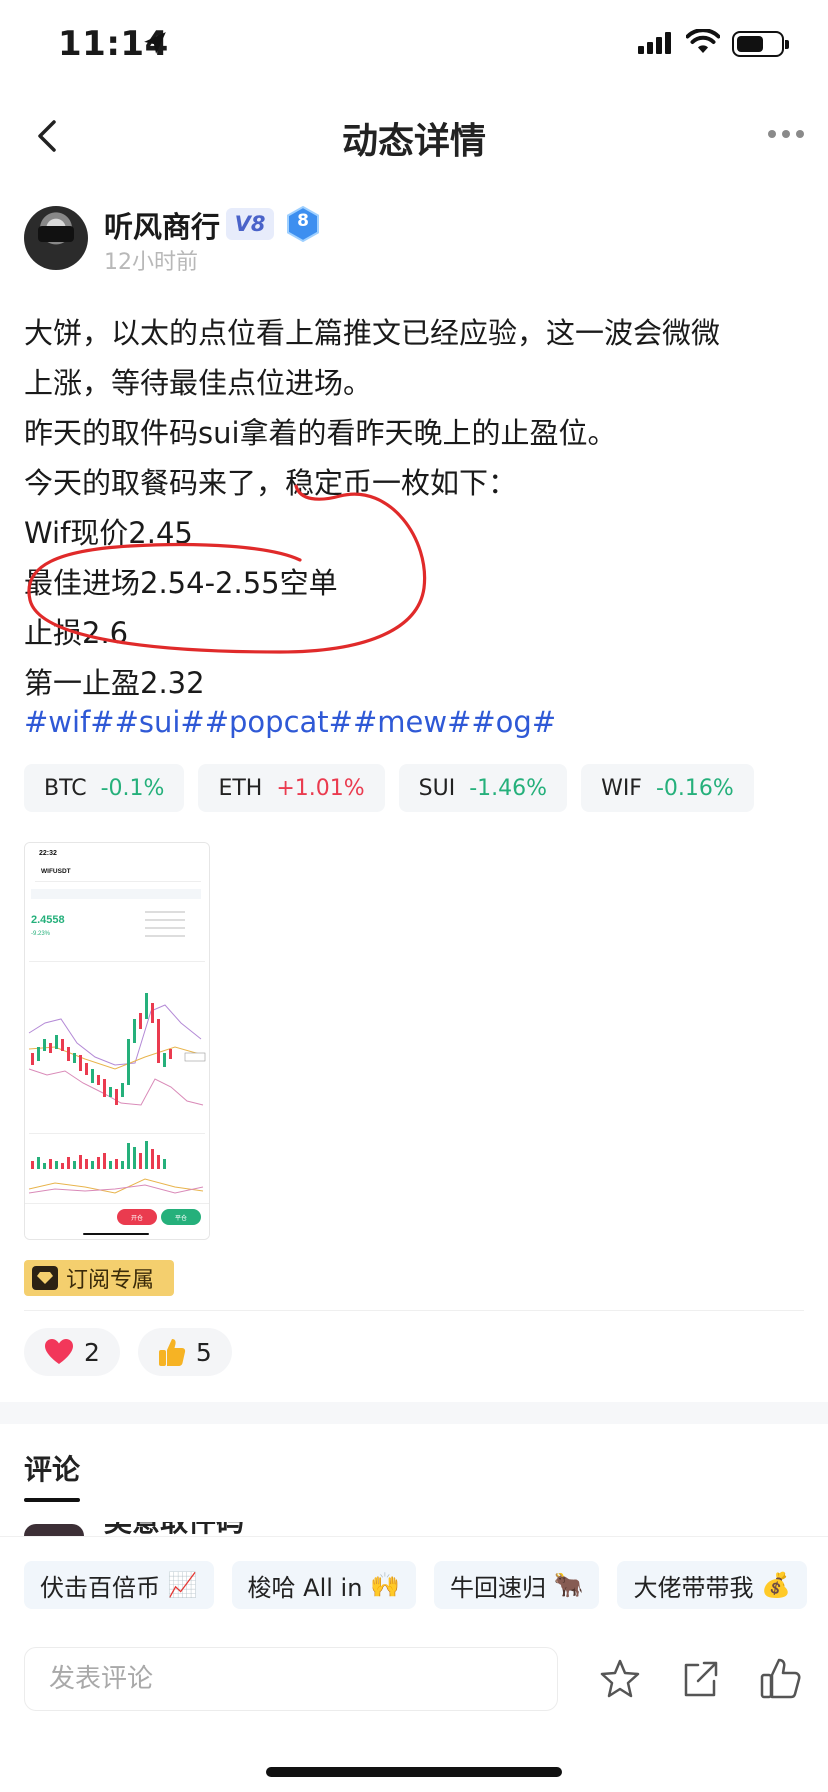 The width and height of the screenshot is (828, 1792). I want to click on thumb-price: 2.4558, so click(48, 920).